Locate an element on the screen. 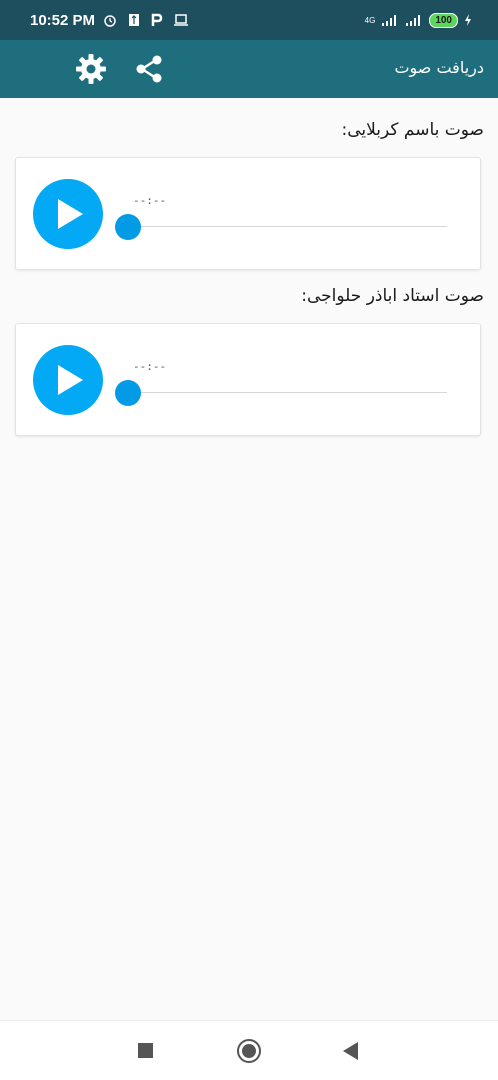  status-icons-right: 4G 100 is located at coordinates (418, 20).